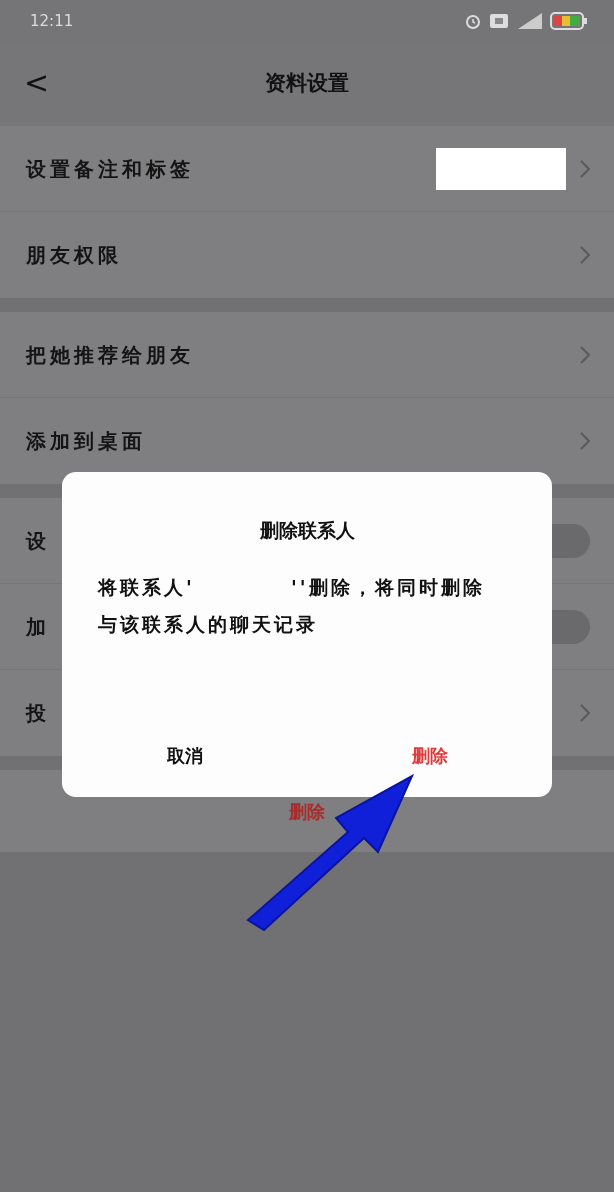  I want to click on row-label: 朋友权限, so click(74, 255).